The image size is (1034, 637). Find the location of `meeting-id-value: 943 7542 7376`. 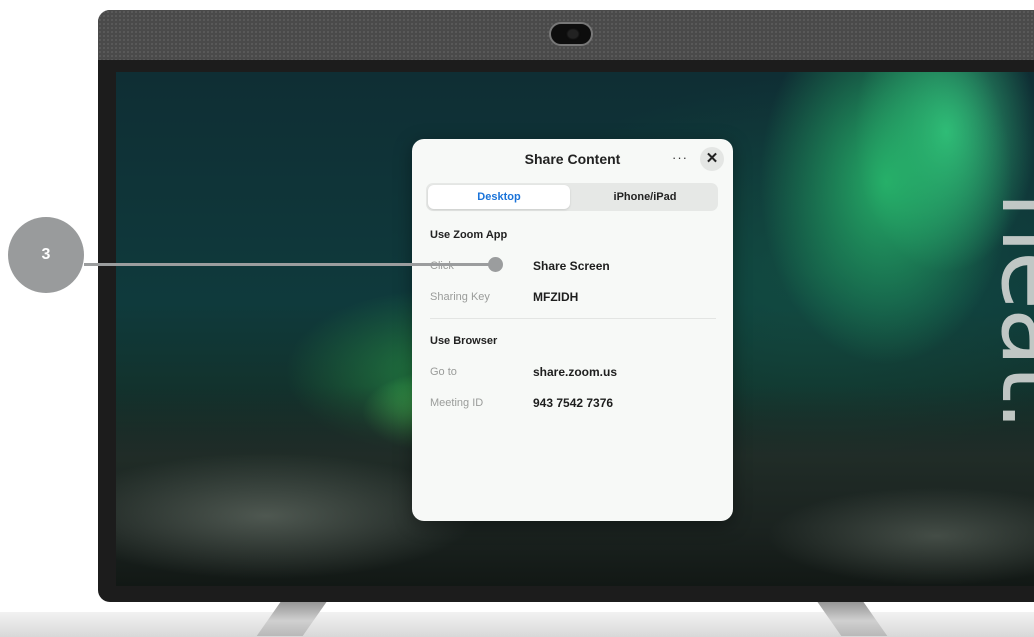

meeting-id-value: 943 7542 7376 is located at coordinates (573, 403).